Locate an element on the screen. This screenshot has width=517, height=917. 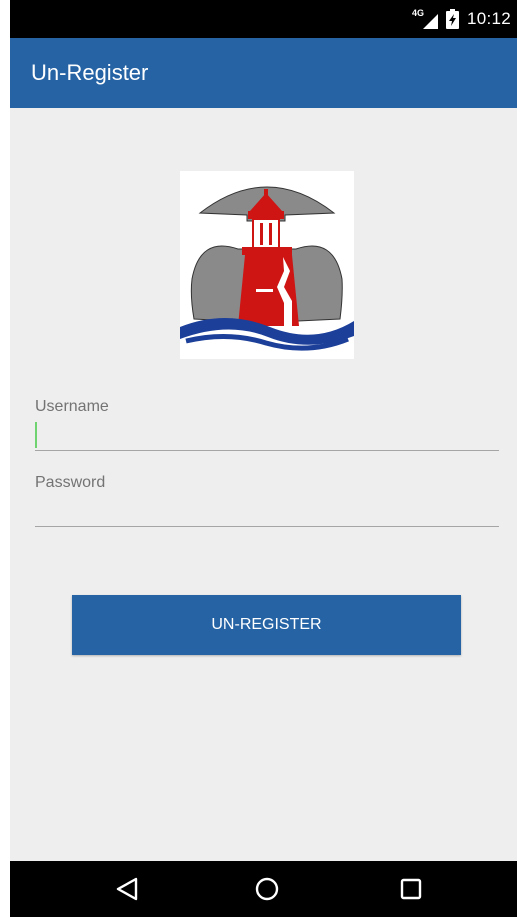
password-input is located at coordinates (267, 511).